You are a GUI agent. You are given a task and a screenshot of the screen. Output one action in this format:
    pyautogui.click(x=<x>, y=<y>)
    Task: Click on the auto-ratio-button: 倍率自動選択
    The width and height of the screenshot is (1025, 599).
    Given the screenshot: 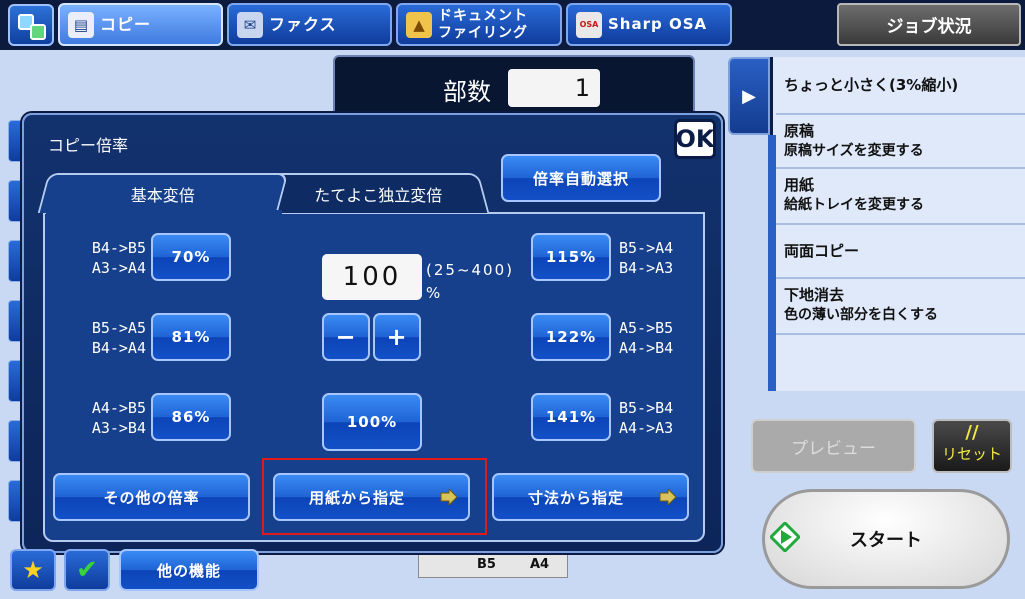 What is the action you would take?
    pyautogui.click(x=581, y=178)
    